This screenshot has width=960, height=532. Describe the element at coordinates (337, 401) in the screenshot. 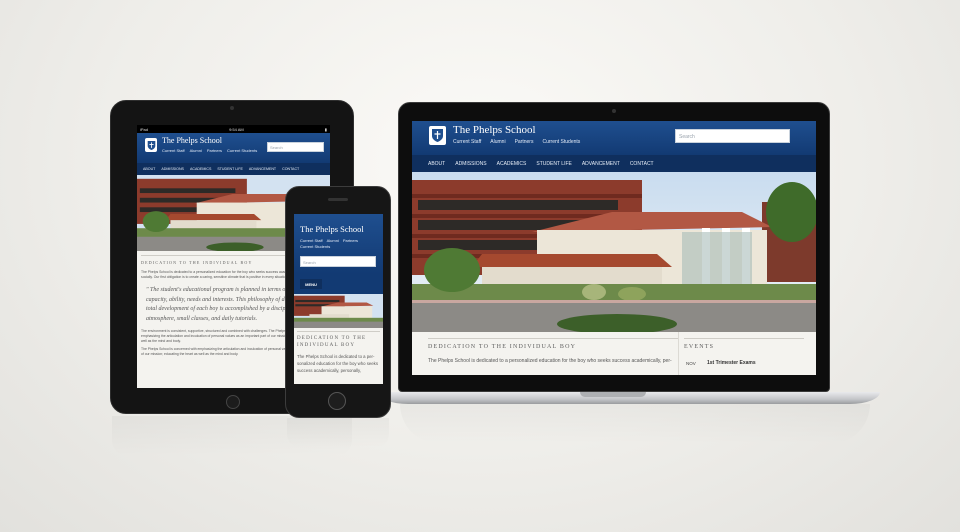

I see `phone-home-button` at that location.